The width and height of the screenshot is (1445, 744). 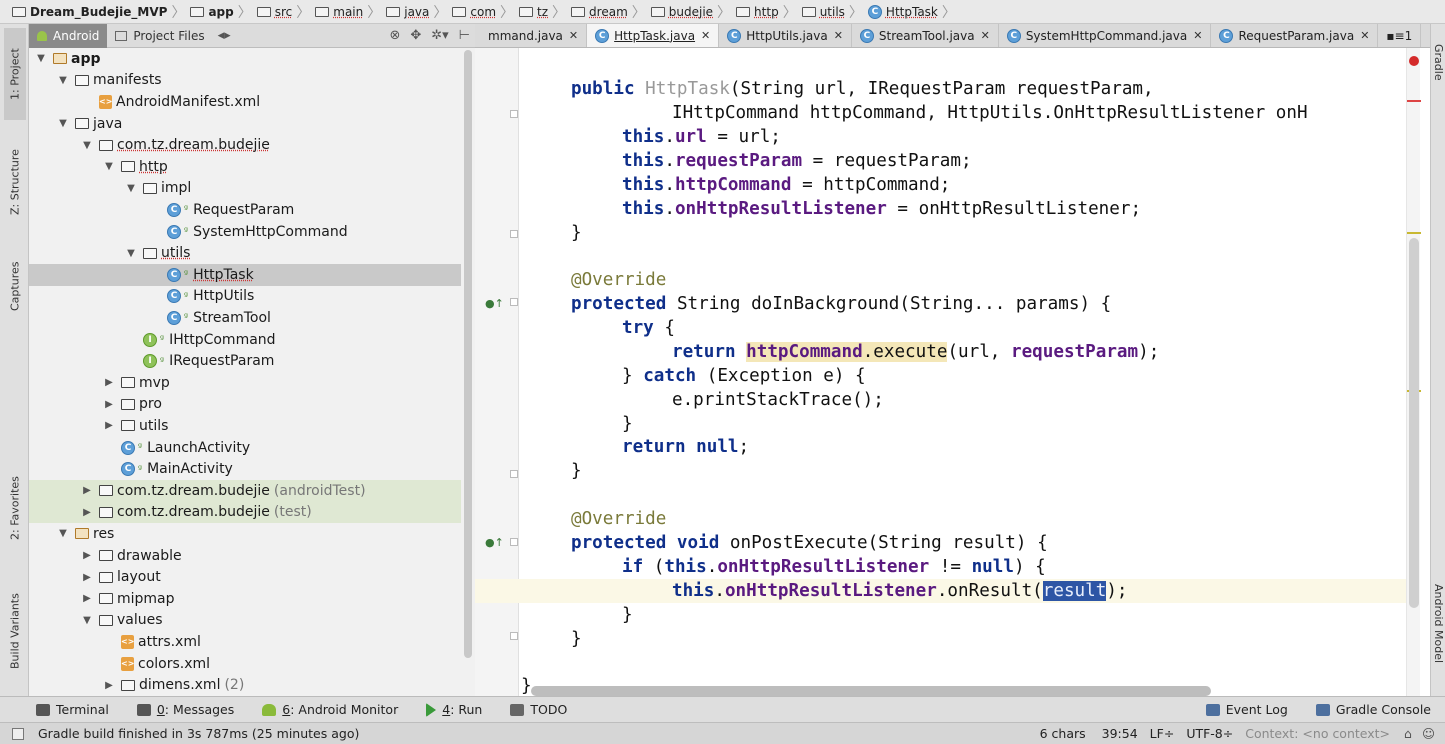 What do you see at coordinates (1209, 733) in the screenshot?
I see `file-encoding: UTF-8÷` at bounding box center [1209, 733].